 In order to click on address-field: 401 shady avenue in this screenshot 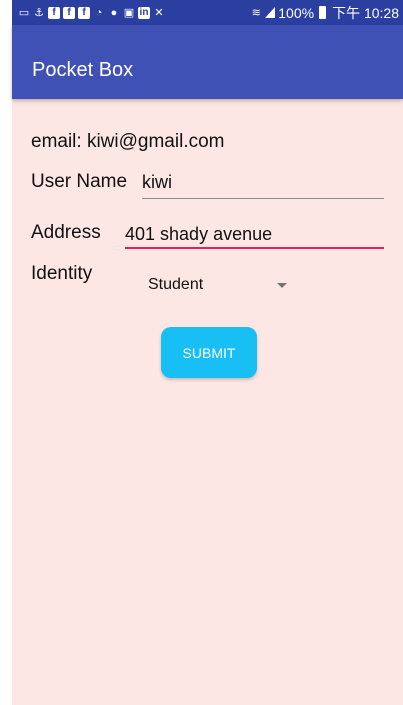, I will do `click(198, 234)`.